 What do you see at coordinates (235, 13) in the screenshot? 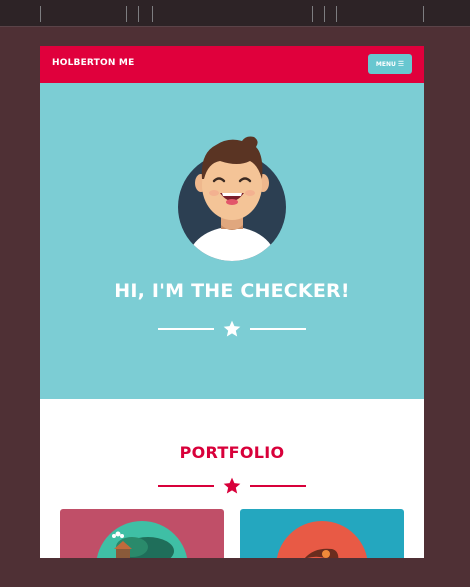
I see `devtools-toolbar` at bounding box center [235, 13].